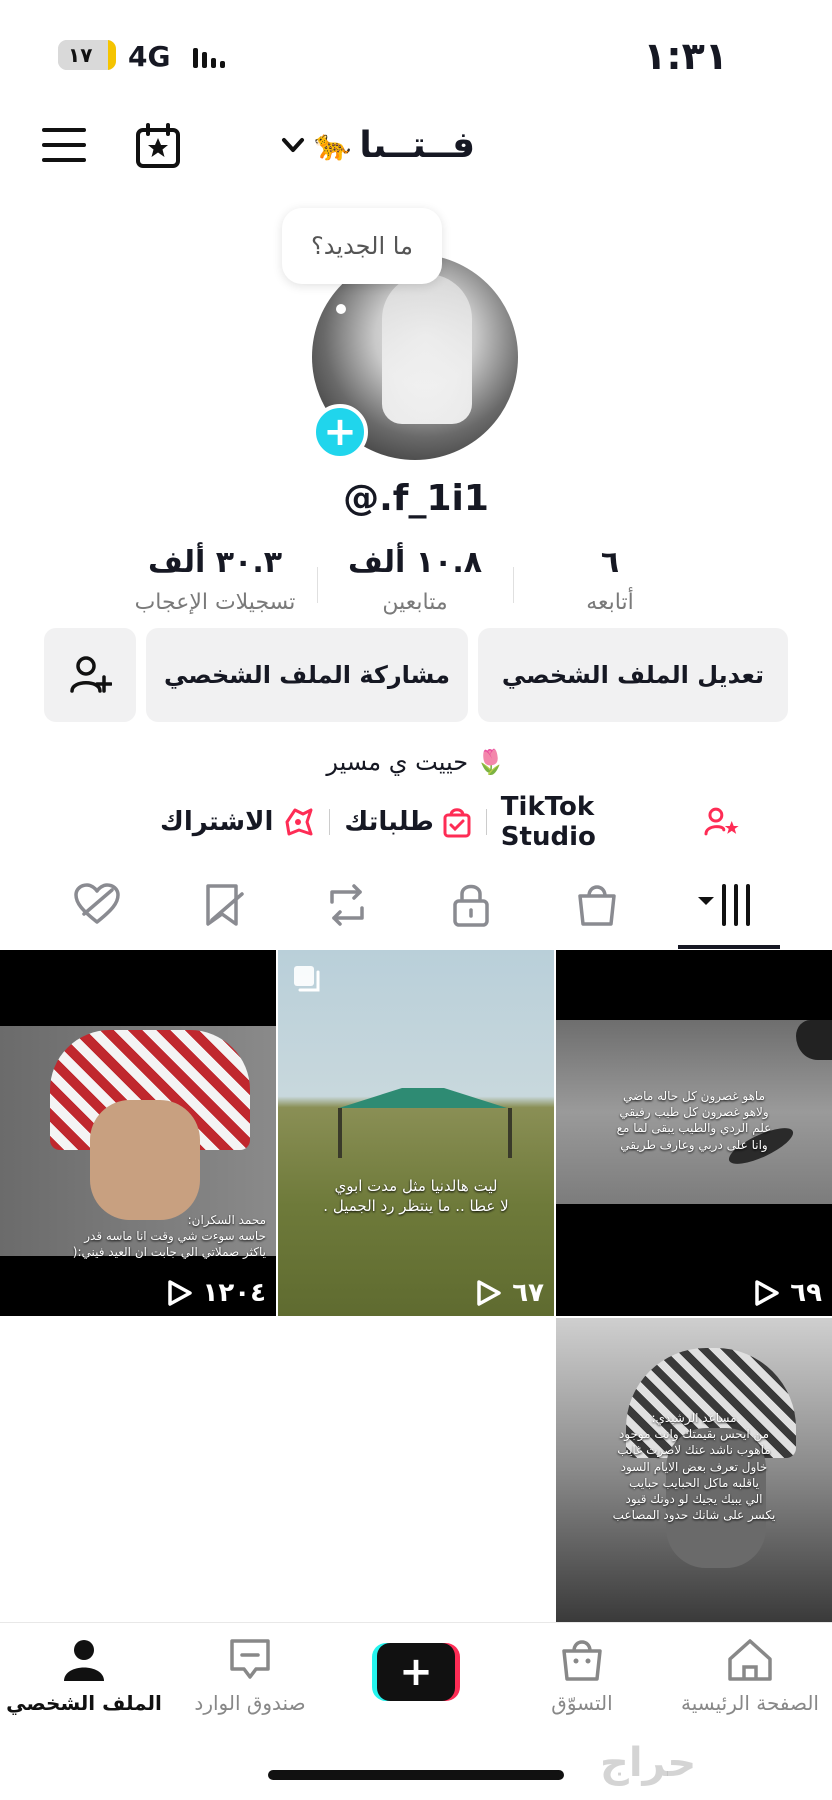 The width and height of the screenshot is (832, 1800). What do you see at coordinates (417, 145) in the screenshot?
I see `profile-username: فــتــىا` at bounding box center [417, 145].